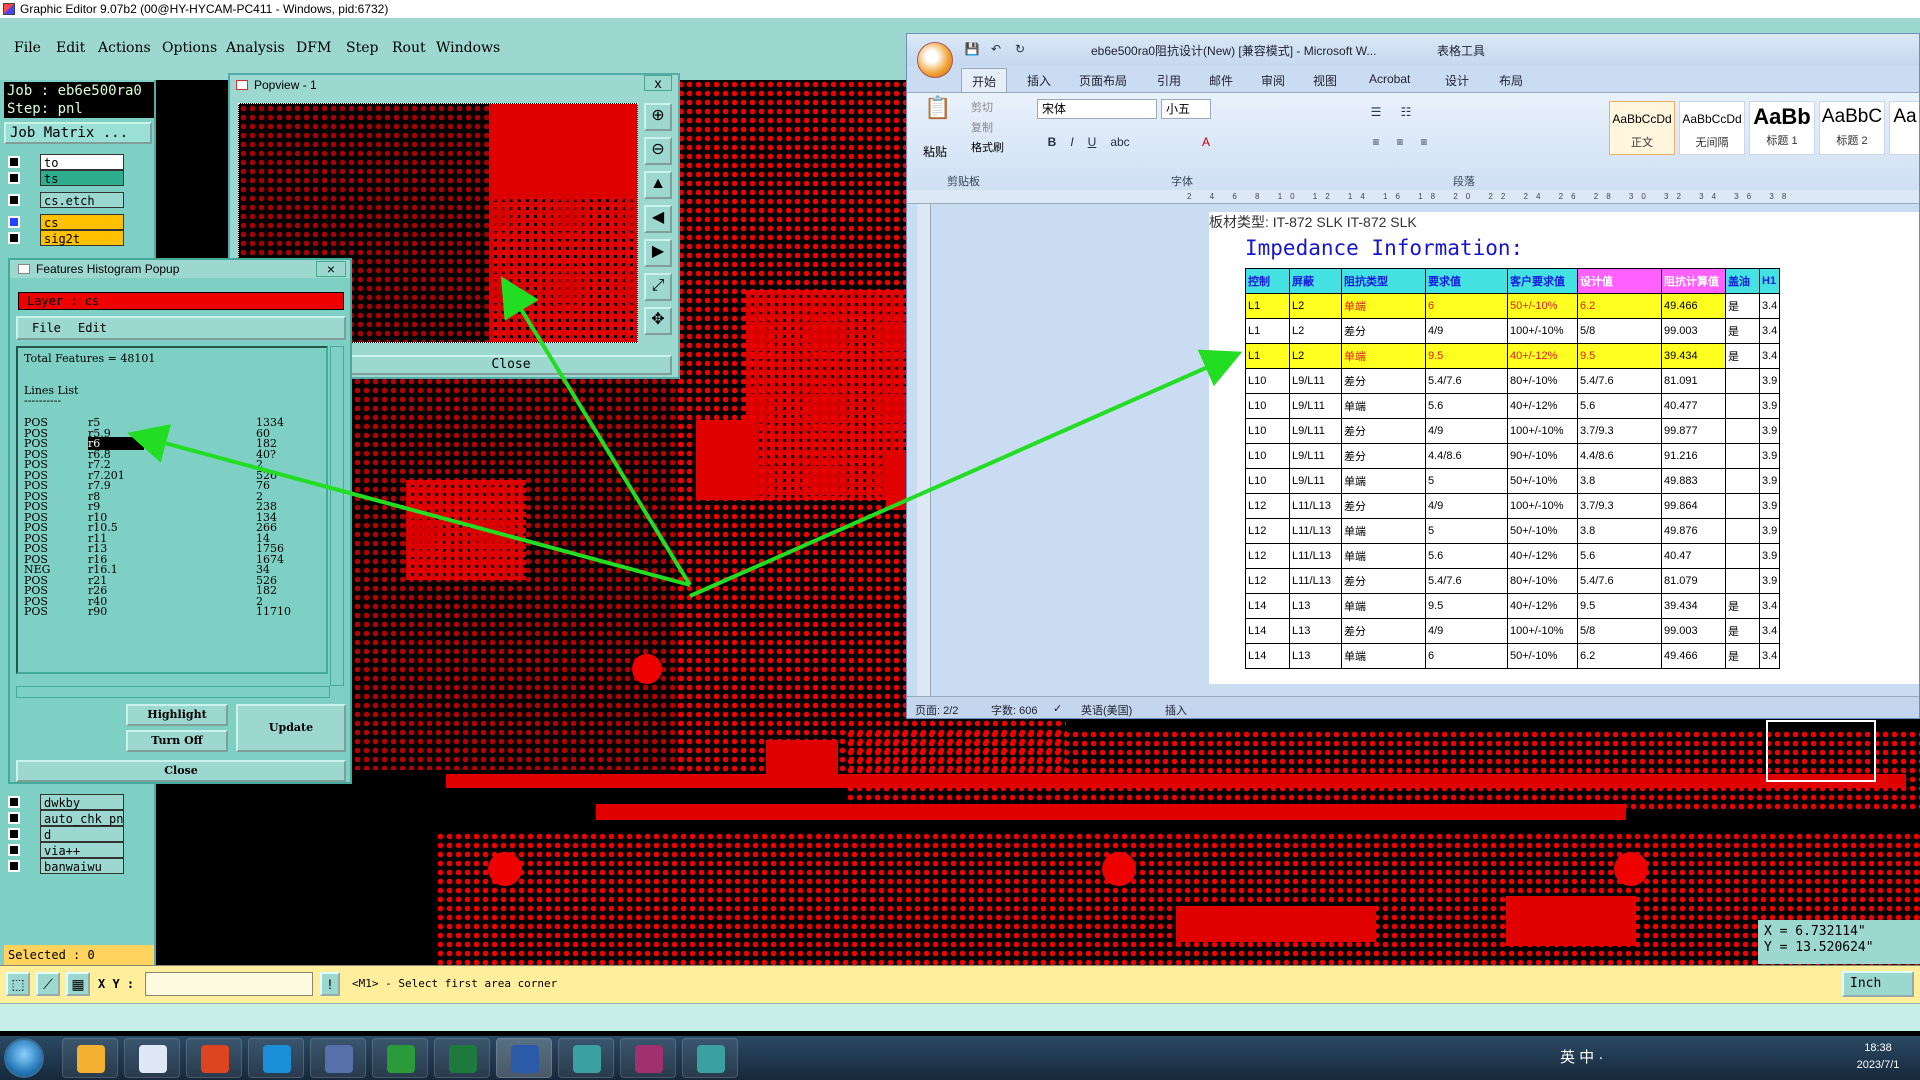  Describe the element at coordinates (1619, 431) in the screenshot. I see `table-cell: 3.7/9.3` at that location.